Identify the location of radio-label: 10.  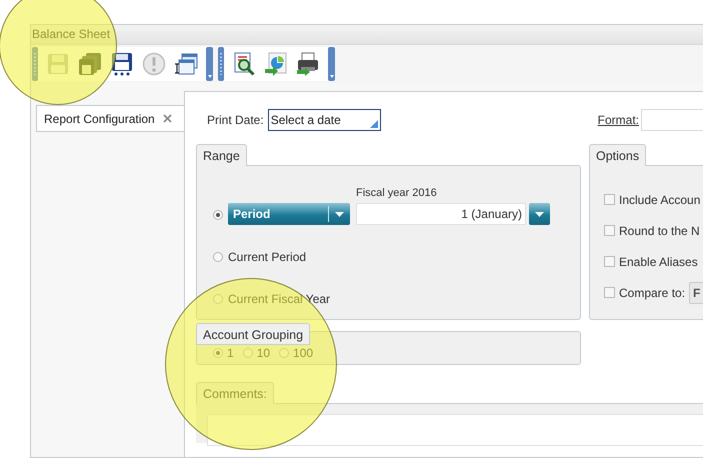
(263, 353).